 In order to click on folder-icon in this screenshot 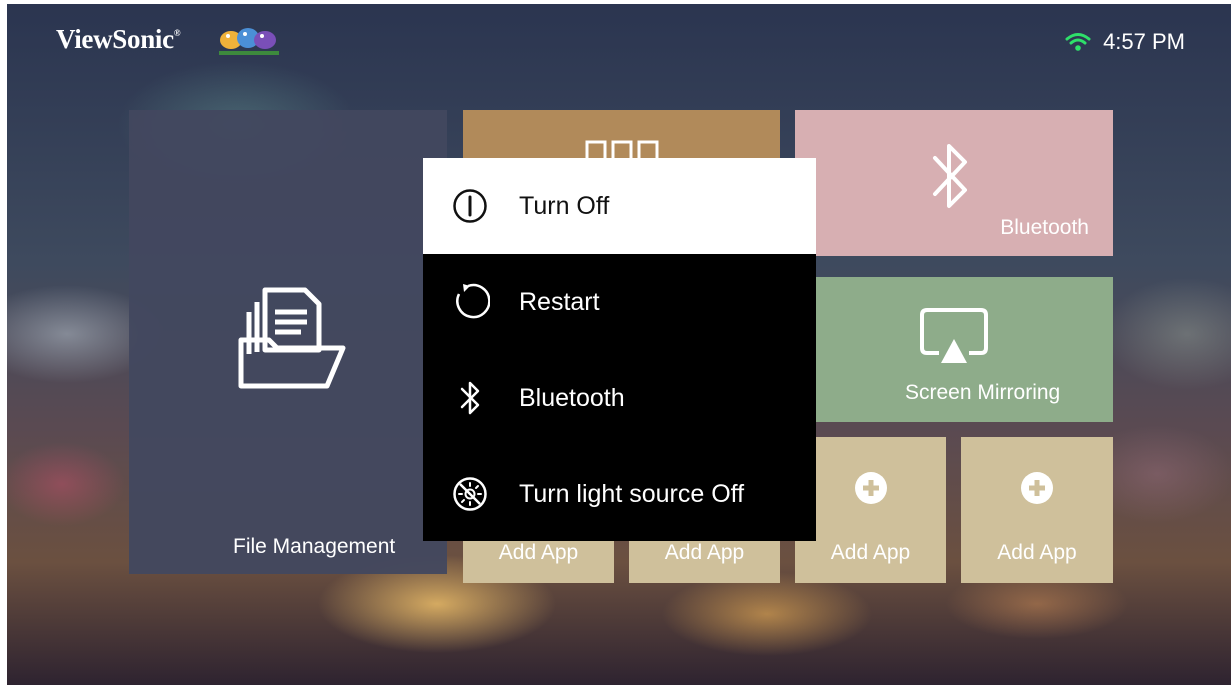, I will do `click(292, 338)`.